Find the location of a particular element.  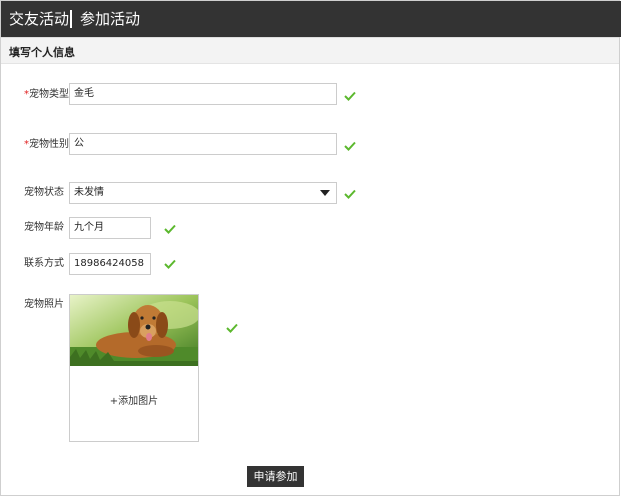

pet-type-input: 金毛 is located at coordinates (203, 94).